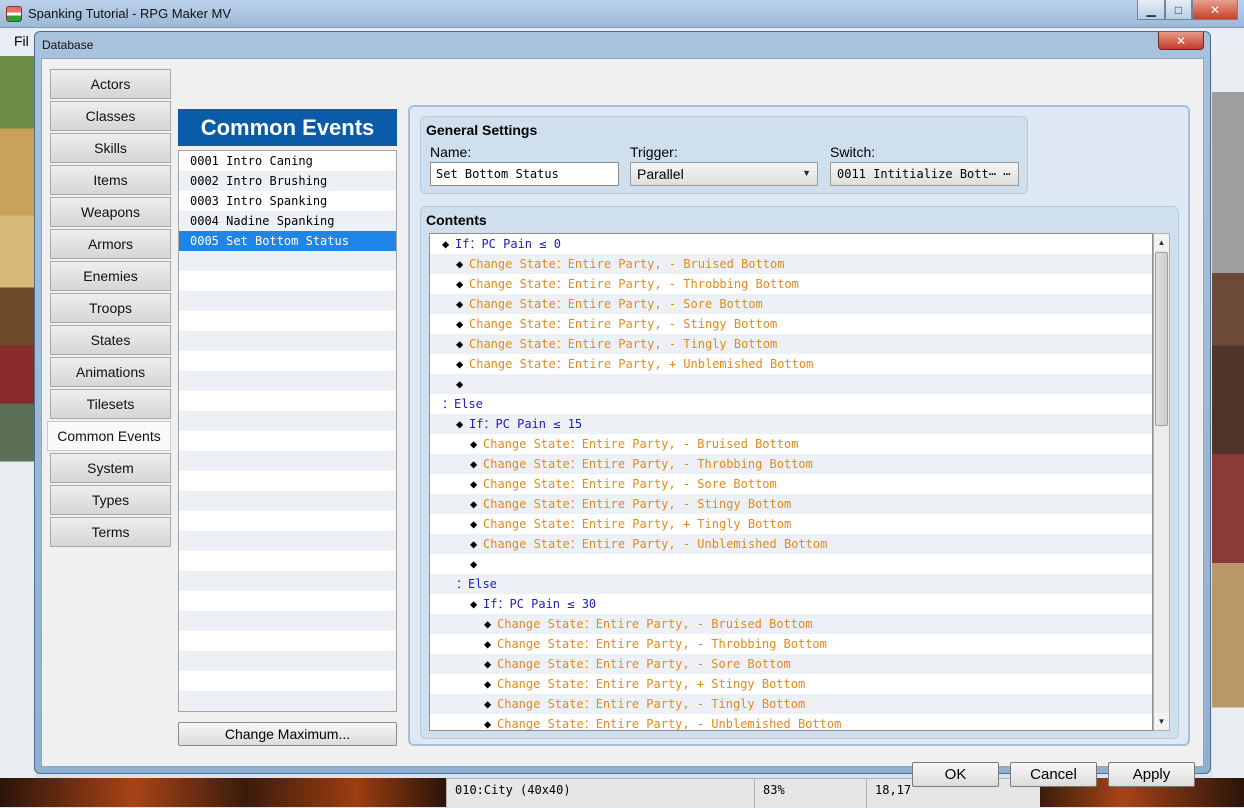 The width and height of the screenshot is (1244, 808). What do you see at coordinates (287, 181) in the screenshot?
I see `list-item: 0002 Intro Brushing` at bounding box center [287, 181].